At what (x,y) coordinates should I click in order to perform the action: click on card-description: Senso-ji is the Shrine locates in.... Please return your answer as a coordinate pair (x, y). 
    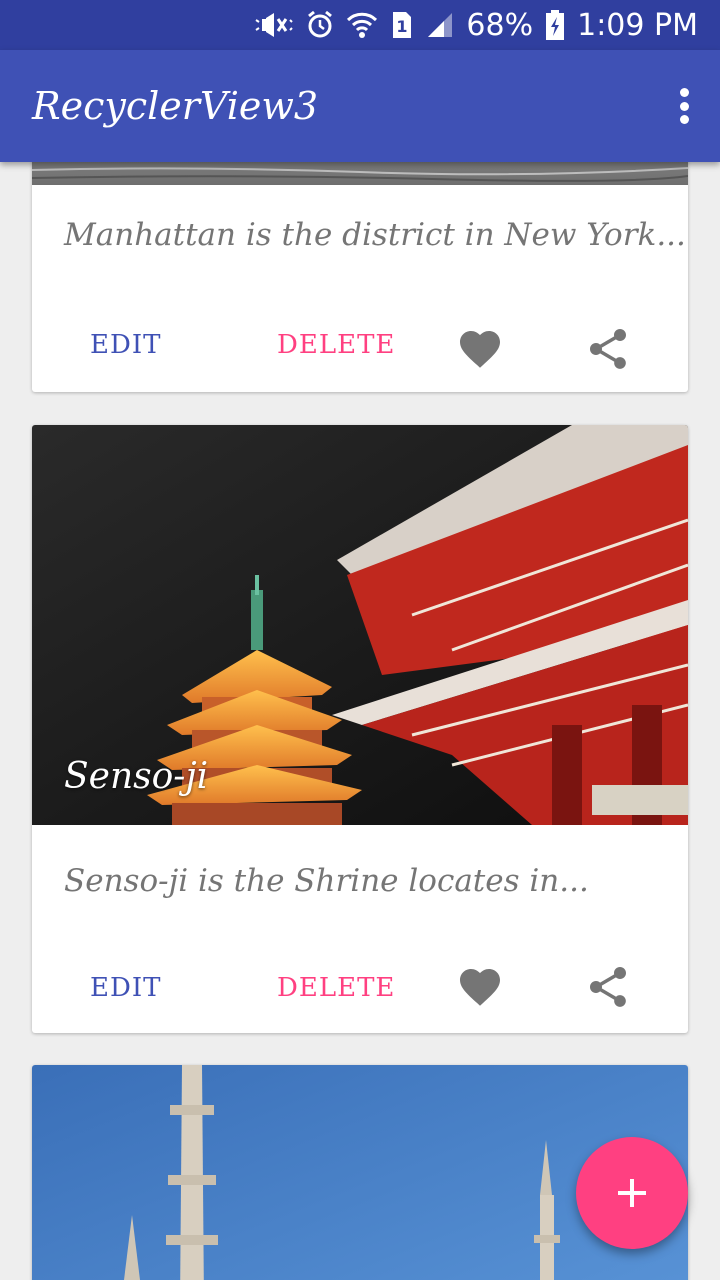
    Looking at the image, I should click on (326, 881).